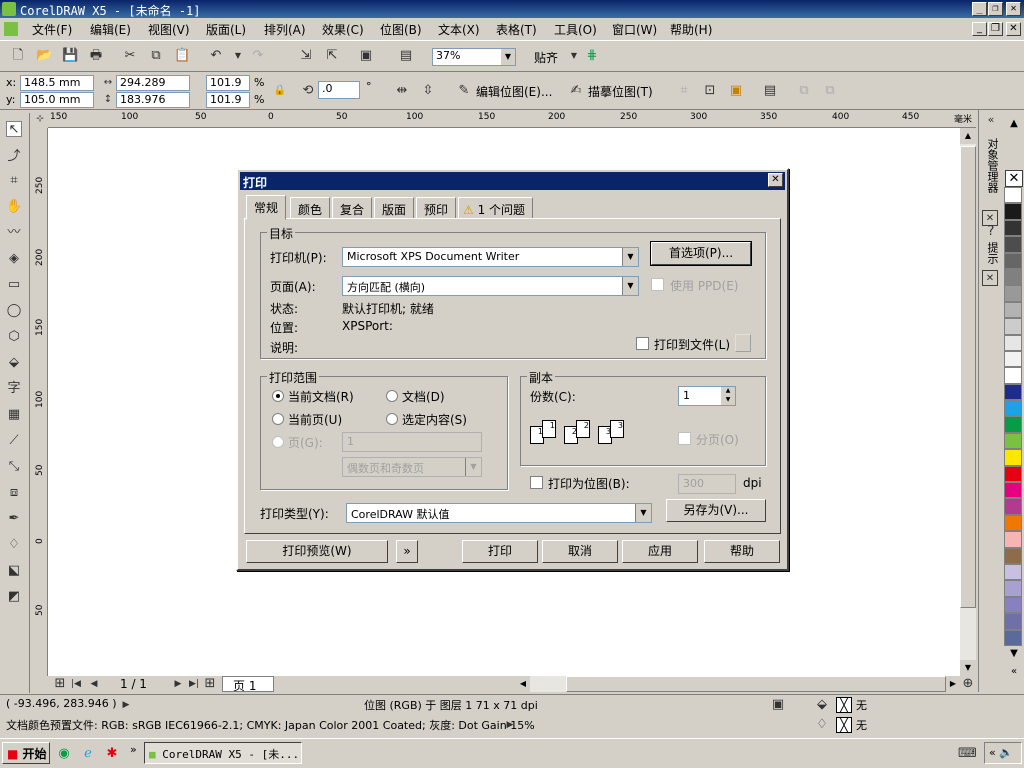 The image size is (1024, 768). I want to click on collate-checkbox, so click(684, 438).